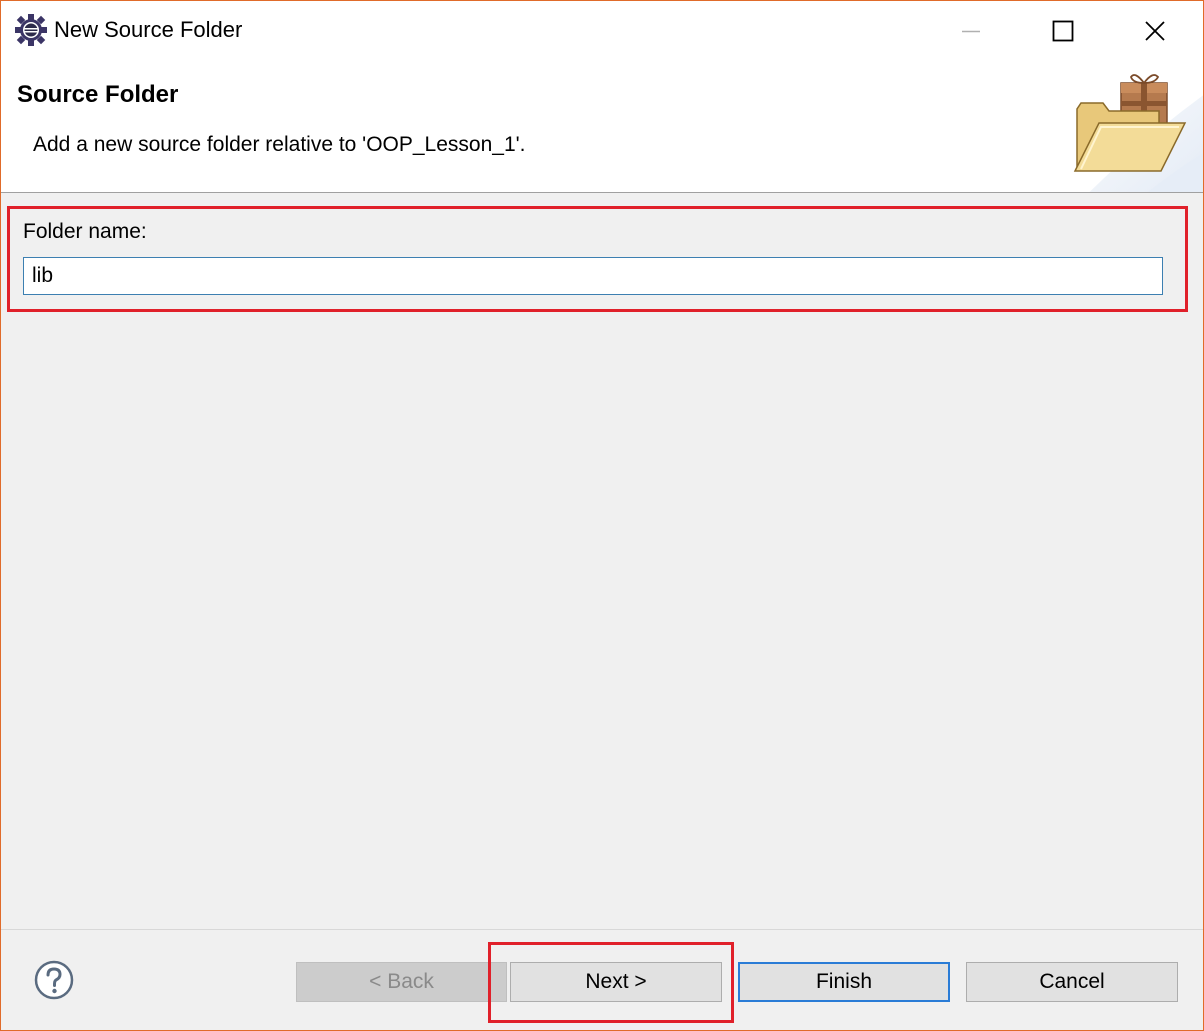 Image resolution: width=1204 pixels, height=1031 pixels. I want to click on maximize-icon, so click(1063, 31).